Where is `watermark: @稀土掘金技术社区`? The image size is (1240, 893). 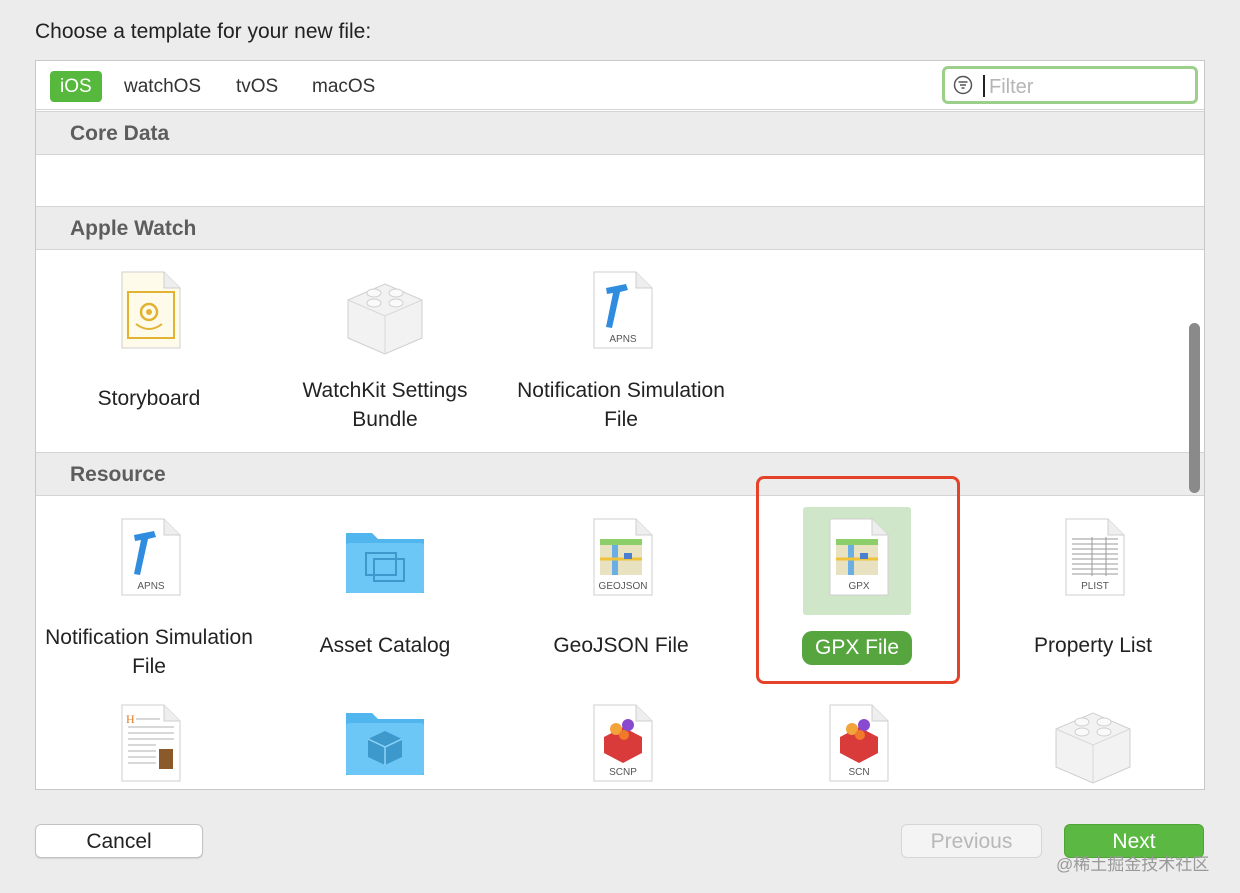 watermark: @稀土掘金技术社区 is located at coordinates (1133, 864).